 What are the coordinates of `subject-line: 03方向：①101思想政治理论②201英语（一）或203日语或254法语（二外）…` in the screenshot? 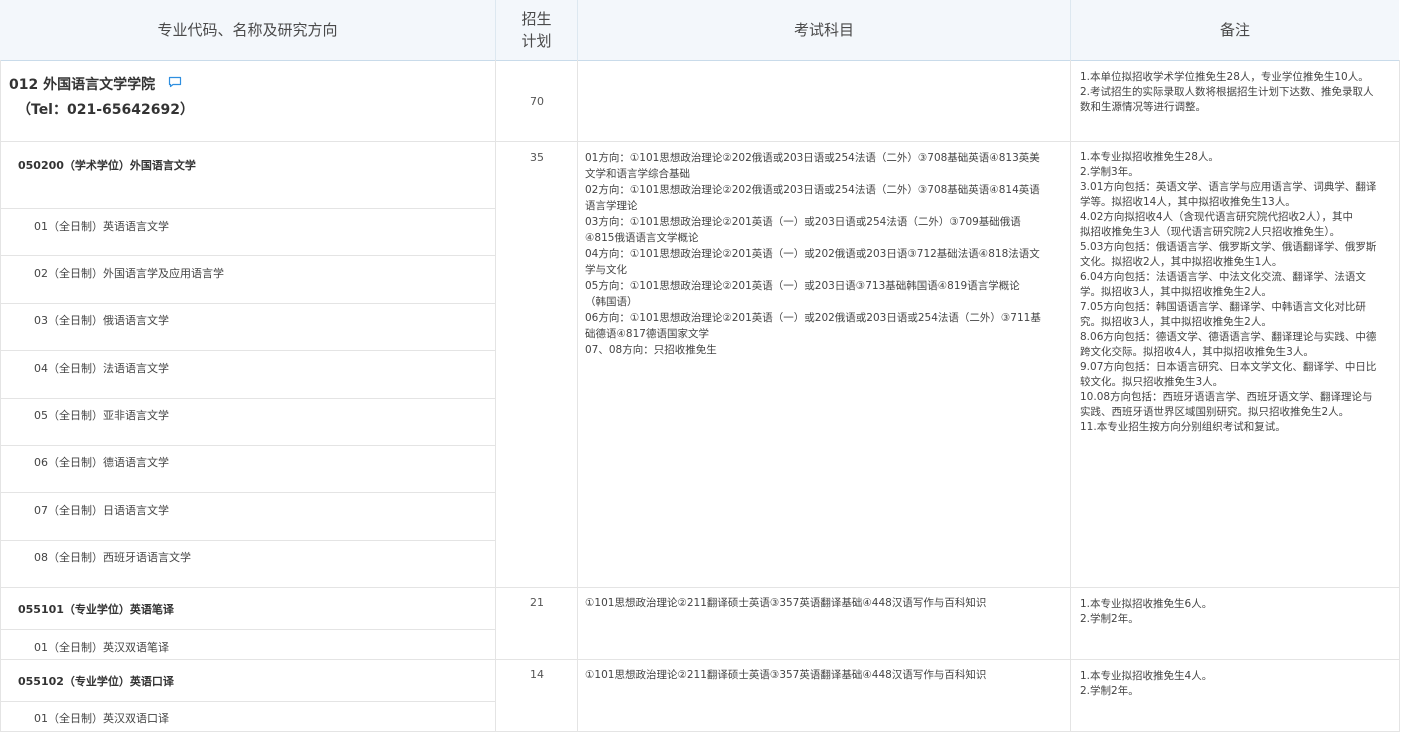 It's located at (803, 222).